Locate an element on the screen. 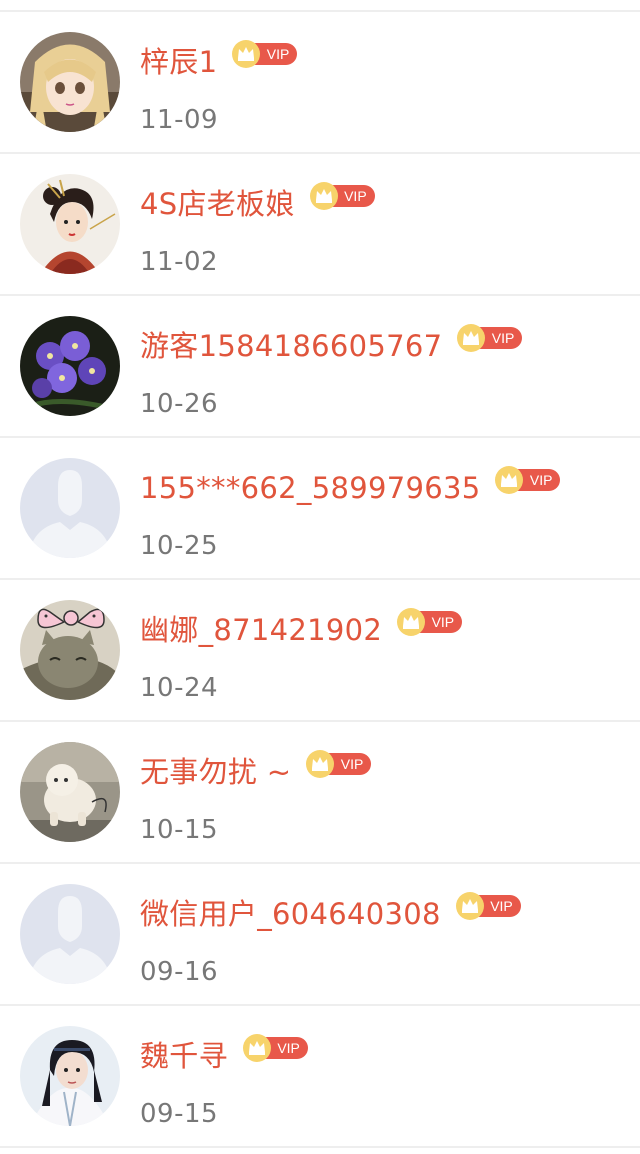  list-item: 微信用户_604640308 VIP 09-16 is located at coordinates (320, 935).